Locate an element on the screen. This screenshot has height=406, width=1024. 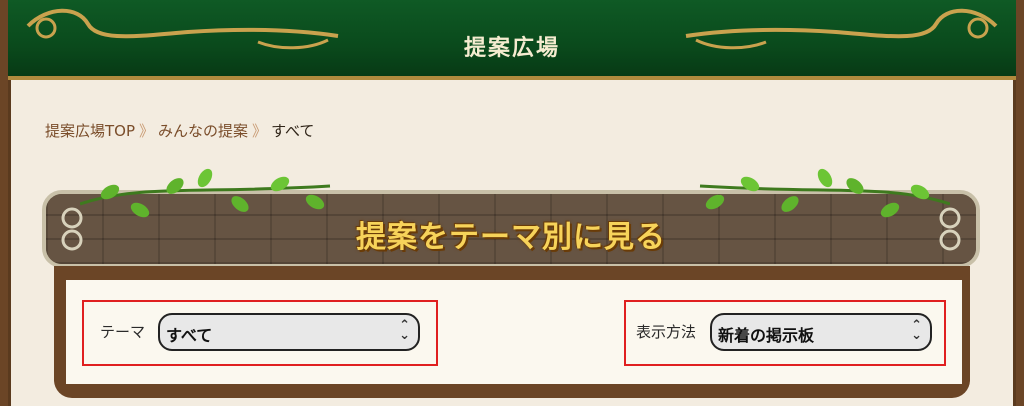
breadcrumb-current: すべて is located at coordinates (293, 131).